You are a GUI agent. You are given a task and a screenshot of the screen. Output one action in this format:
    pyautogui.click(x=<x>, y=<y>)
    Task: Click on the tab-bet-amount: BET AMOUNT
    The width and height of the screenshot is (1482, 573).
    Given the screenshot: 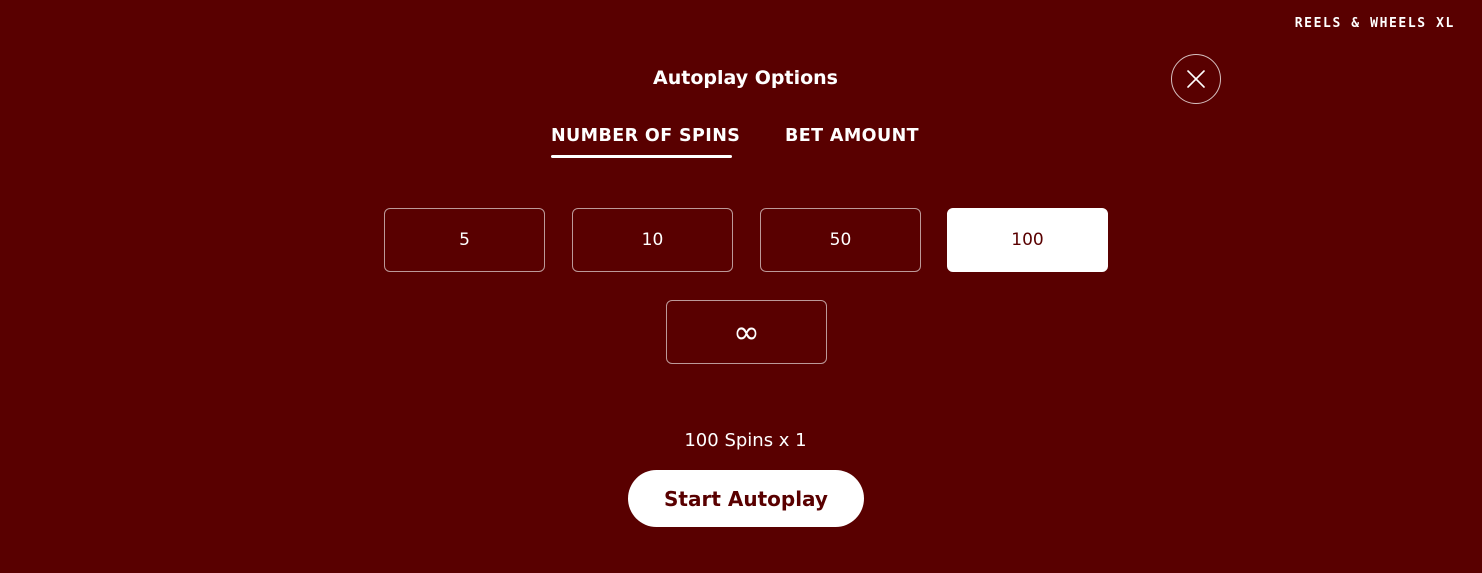 What is the action you would take?
    pyautogui.click(x=852, y=136)
    